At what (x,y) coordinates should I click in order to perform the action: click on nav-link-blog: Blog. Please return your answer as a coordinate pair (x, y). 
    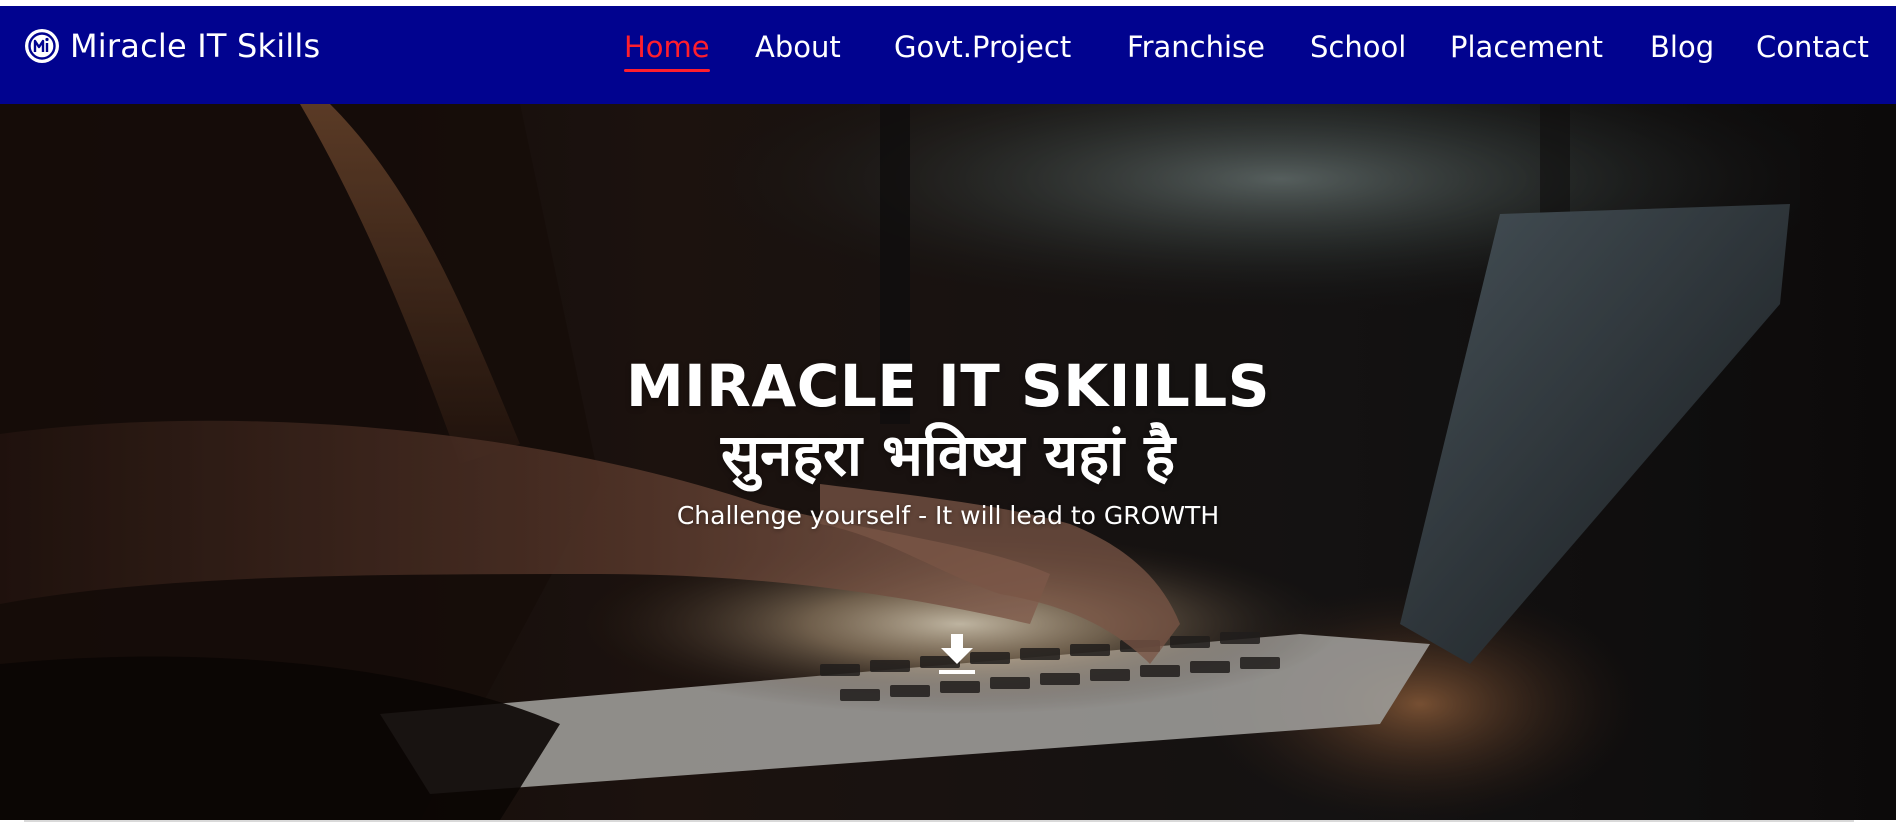
    Looking at the image, I should click on (1682, 47).